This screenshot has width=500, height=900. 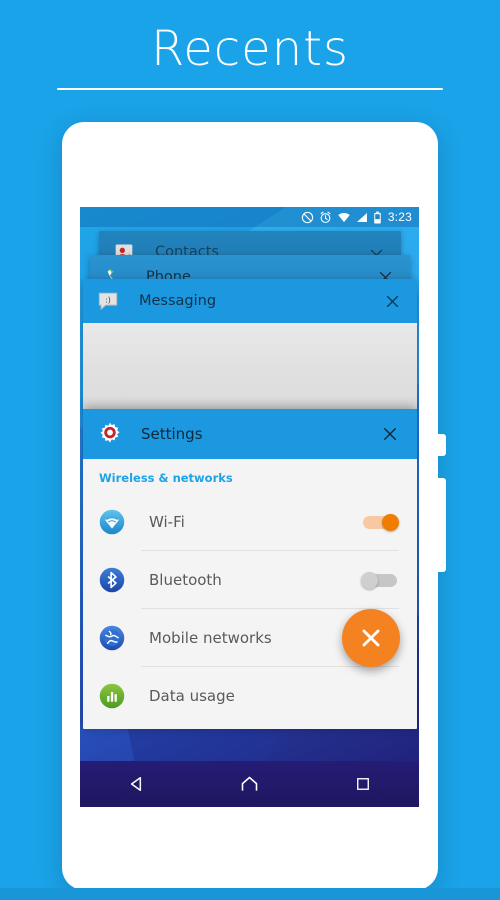 I want to click on title-divider, so click(x=250, y=89).